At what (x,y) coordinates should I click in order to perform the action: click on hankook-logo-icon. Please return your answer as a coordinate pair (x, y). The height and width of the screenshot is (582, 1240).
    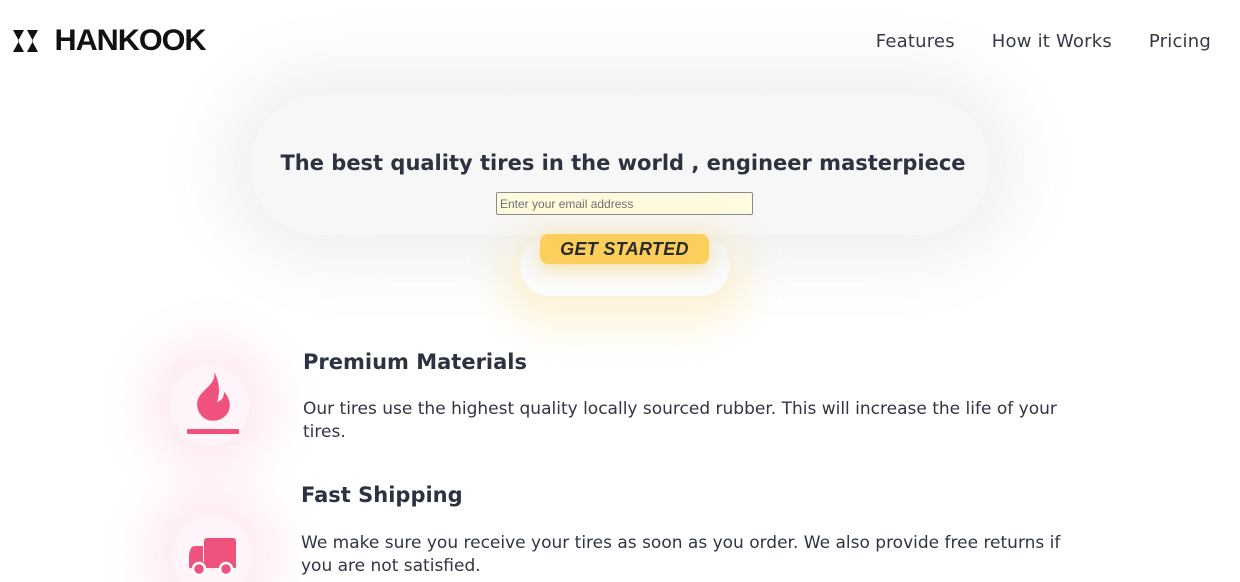
    Looking at the image, I should click on (25, 41).